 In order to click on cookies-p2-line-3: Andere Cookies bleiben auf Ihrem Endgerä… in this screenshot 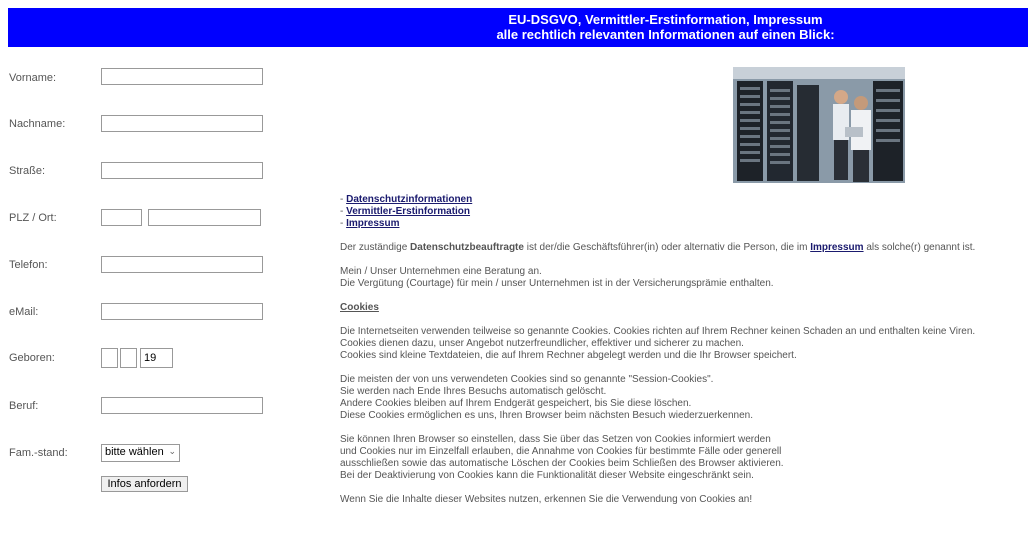, I will do `click(516, 403)`.